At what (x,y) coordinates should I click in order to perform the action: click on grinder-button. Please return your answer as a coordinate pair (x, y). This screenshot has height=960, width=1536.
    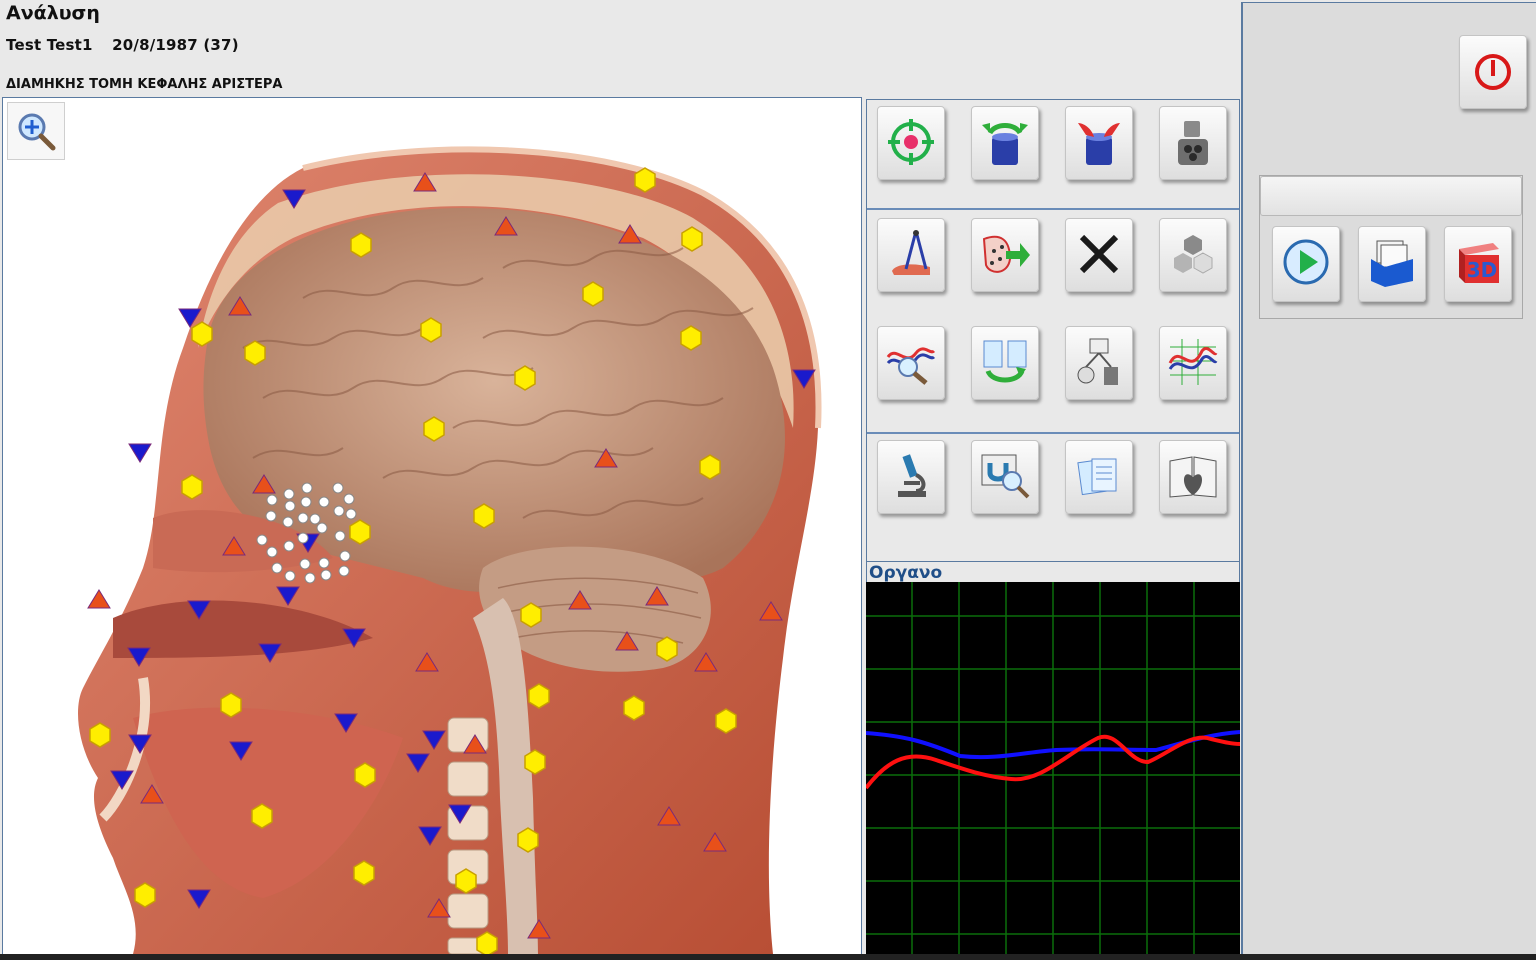
    Looking at the image, I should click on (1193, 143).